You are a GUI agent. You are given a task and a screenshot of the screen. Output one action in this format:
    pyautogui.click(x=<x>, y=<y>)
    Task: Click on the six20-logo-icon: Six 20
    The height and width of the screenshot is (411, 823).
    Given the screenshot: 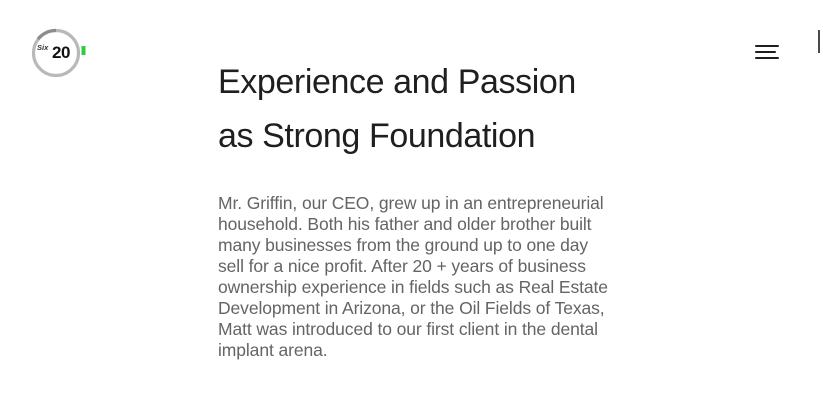 What is the action you would take?
    pyautogui.click(x=58, y=53)
    